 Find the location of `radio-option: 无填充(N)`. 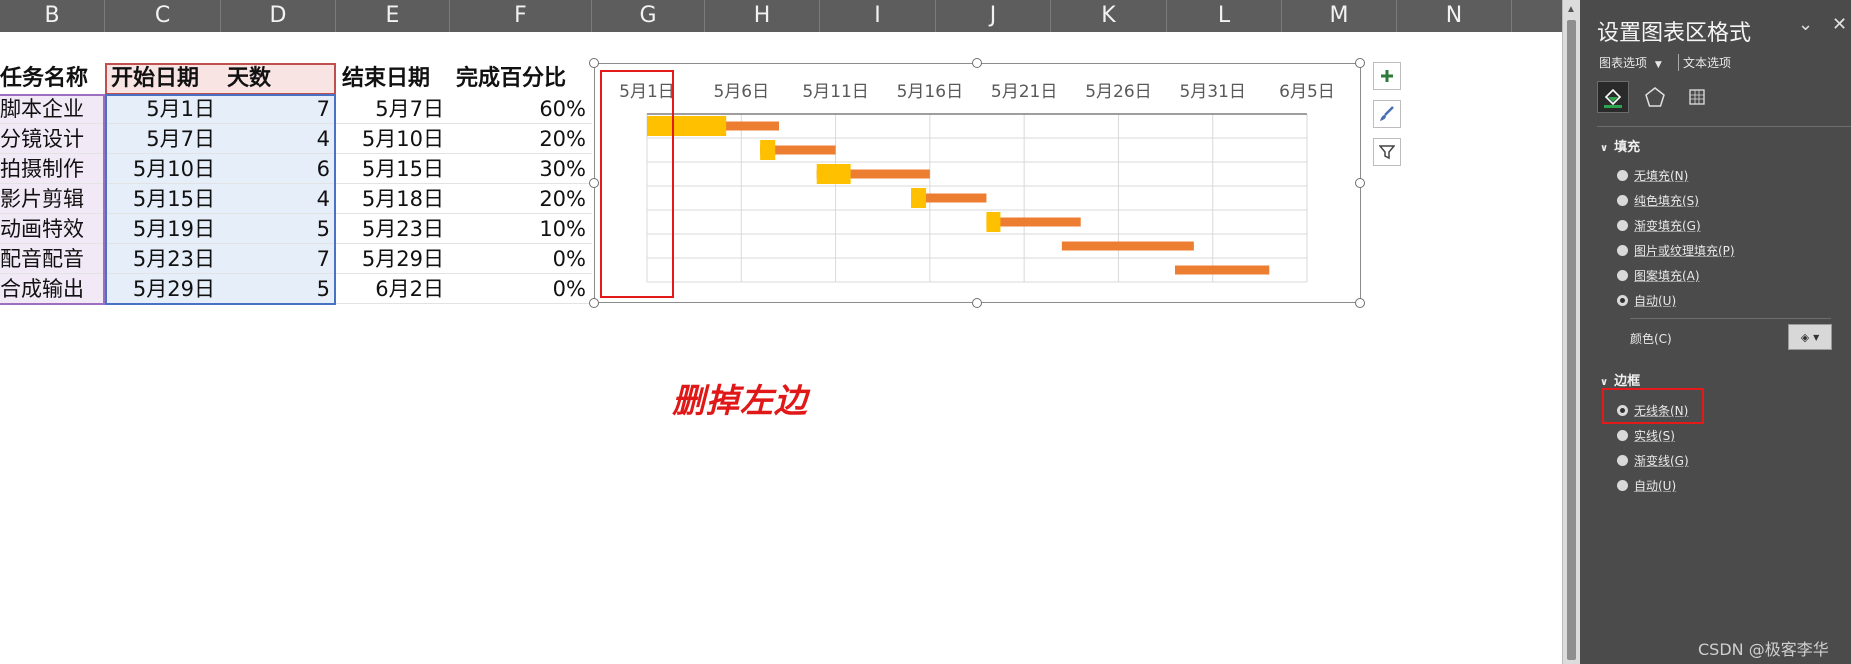

radio-option: 无填充(N) is located at coordinates (1652, 175).